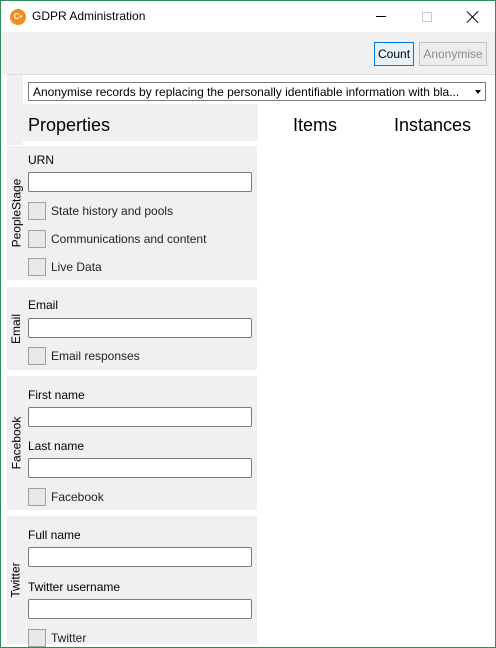 This screenshot has height=648, width=496. What do you see at coordinates (77, 497) in the screenshot?
I see `facebook-label: Facebook` at bounding box center [77, 497].